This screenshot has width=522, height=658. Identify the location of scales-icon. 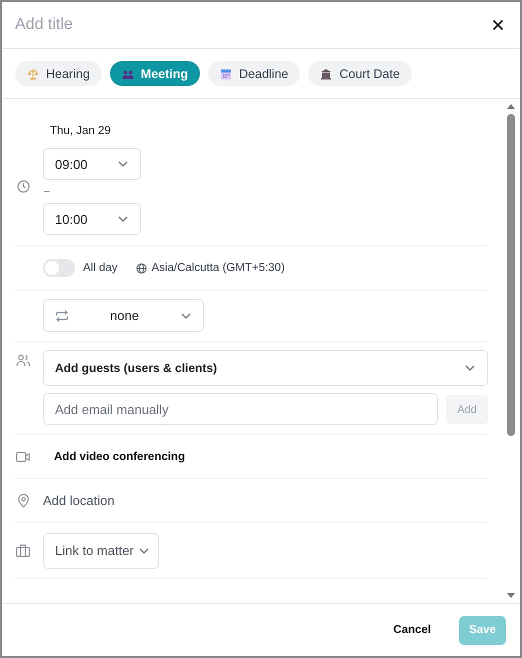
(33, 74).